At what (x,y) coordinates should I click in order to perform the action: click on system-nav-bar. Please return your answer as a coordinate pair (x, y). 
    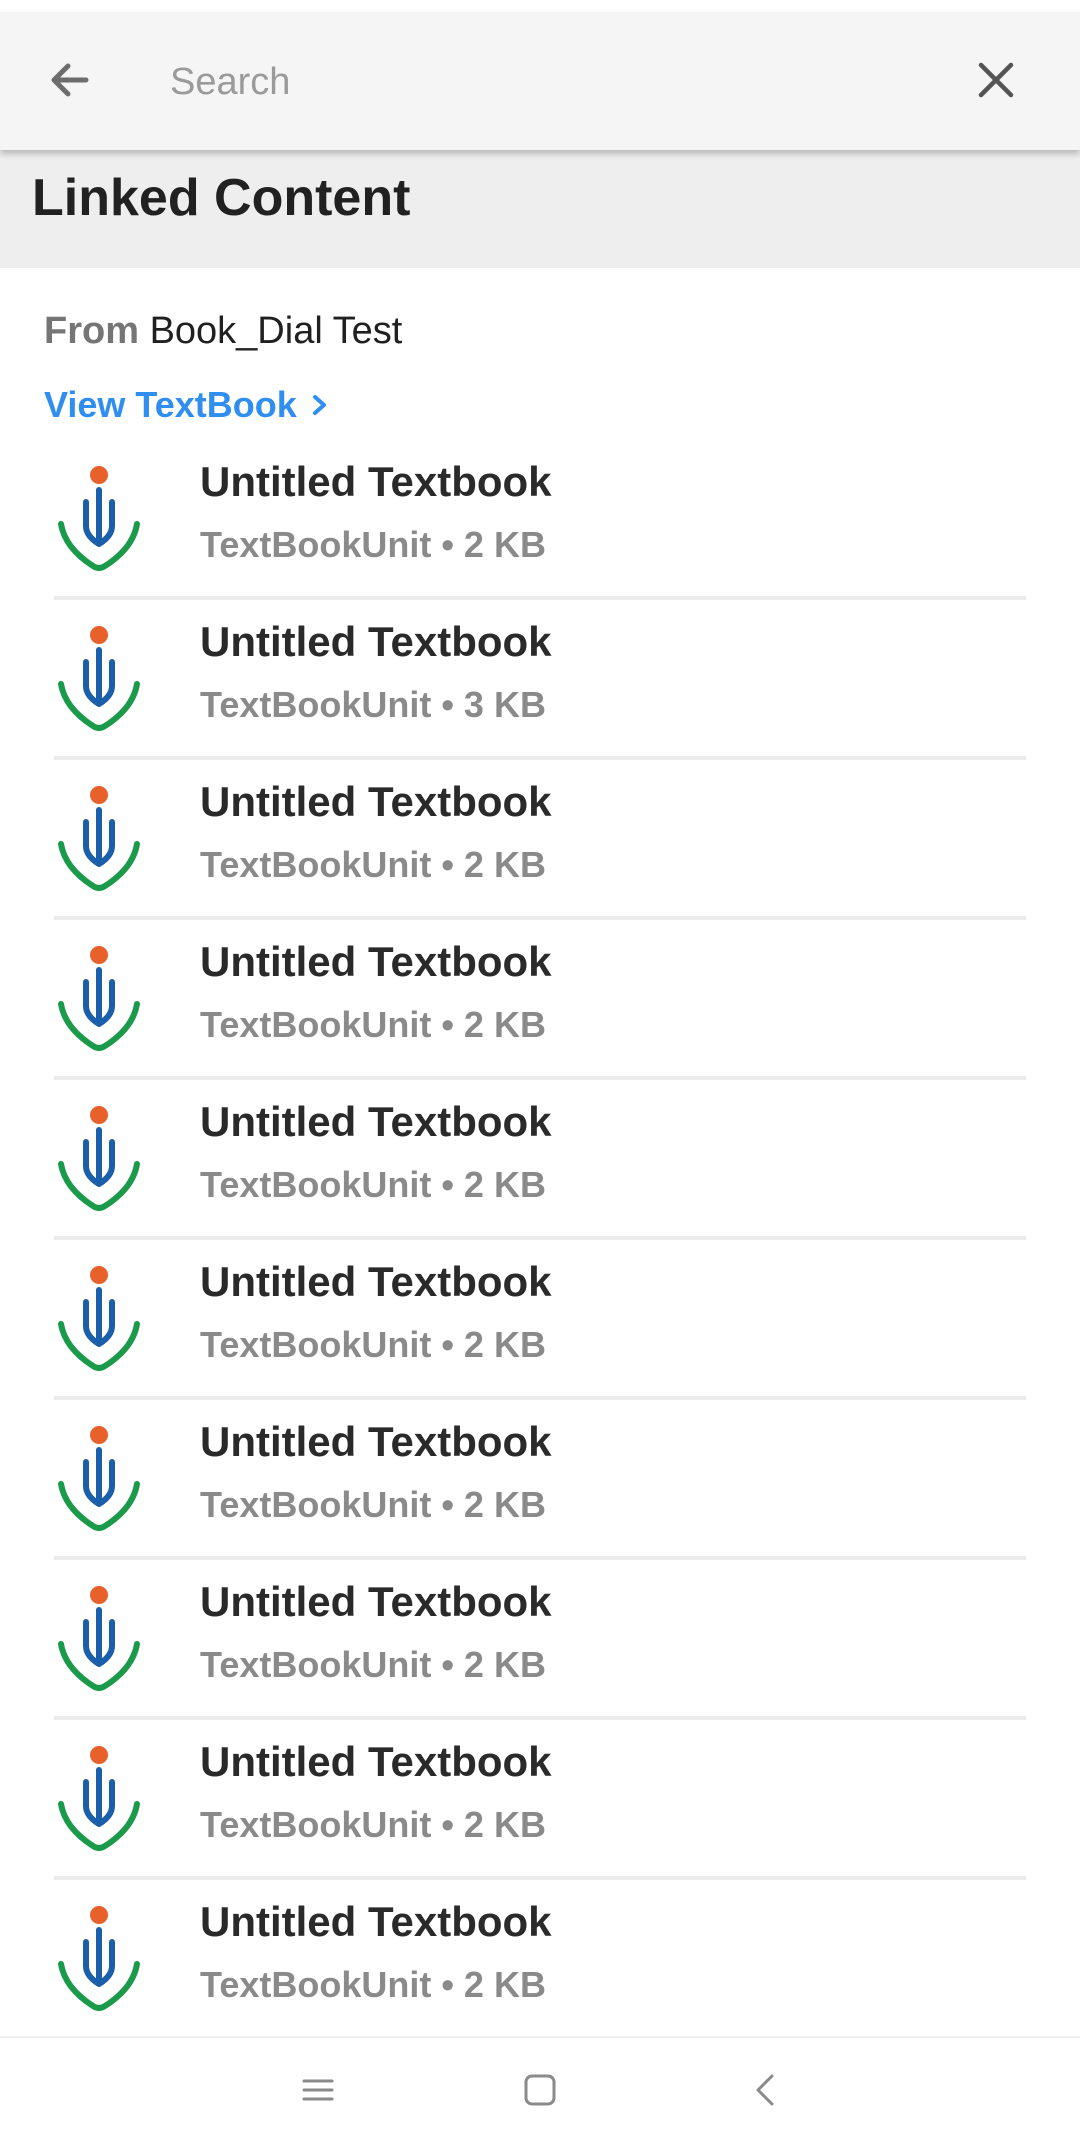
    Looking at the image, I should click on (540, 2088).